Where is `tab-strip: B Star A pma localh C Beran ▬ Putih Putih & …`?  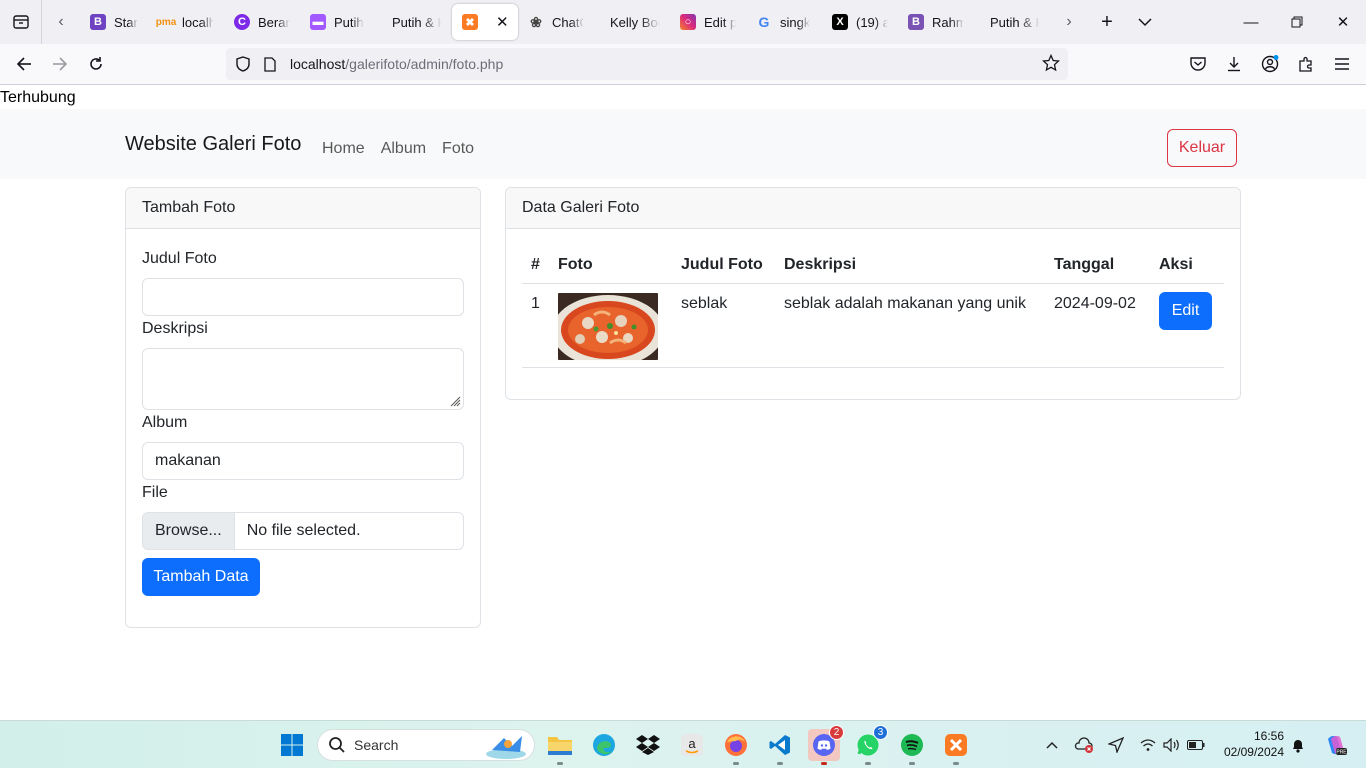
tab-strip: B Star A pma localh C Beran ▬ Putih Putih & … is located at coordinates (565, 22).